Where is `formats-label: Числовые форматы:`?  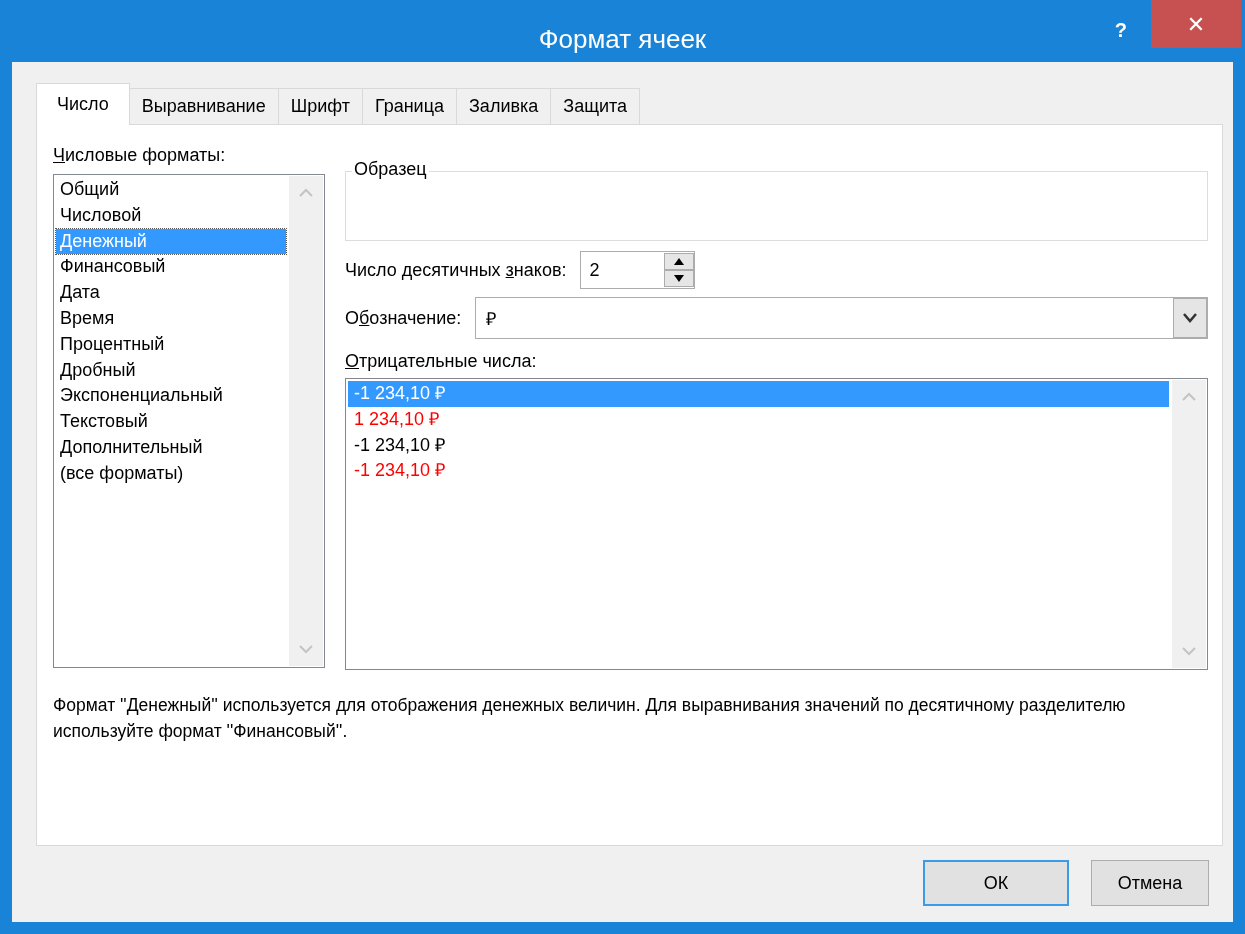 formats-label: Числовые форматы: is located at coordinates (140, 155).